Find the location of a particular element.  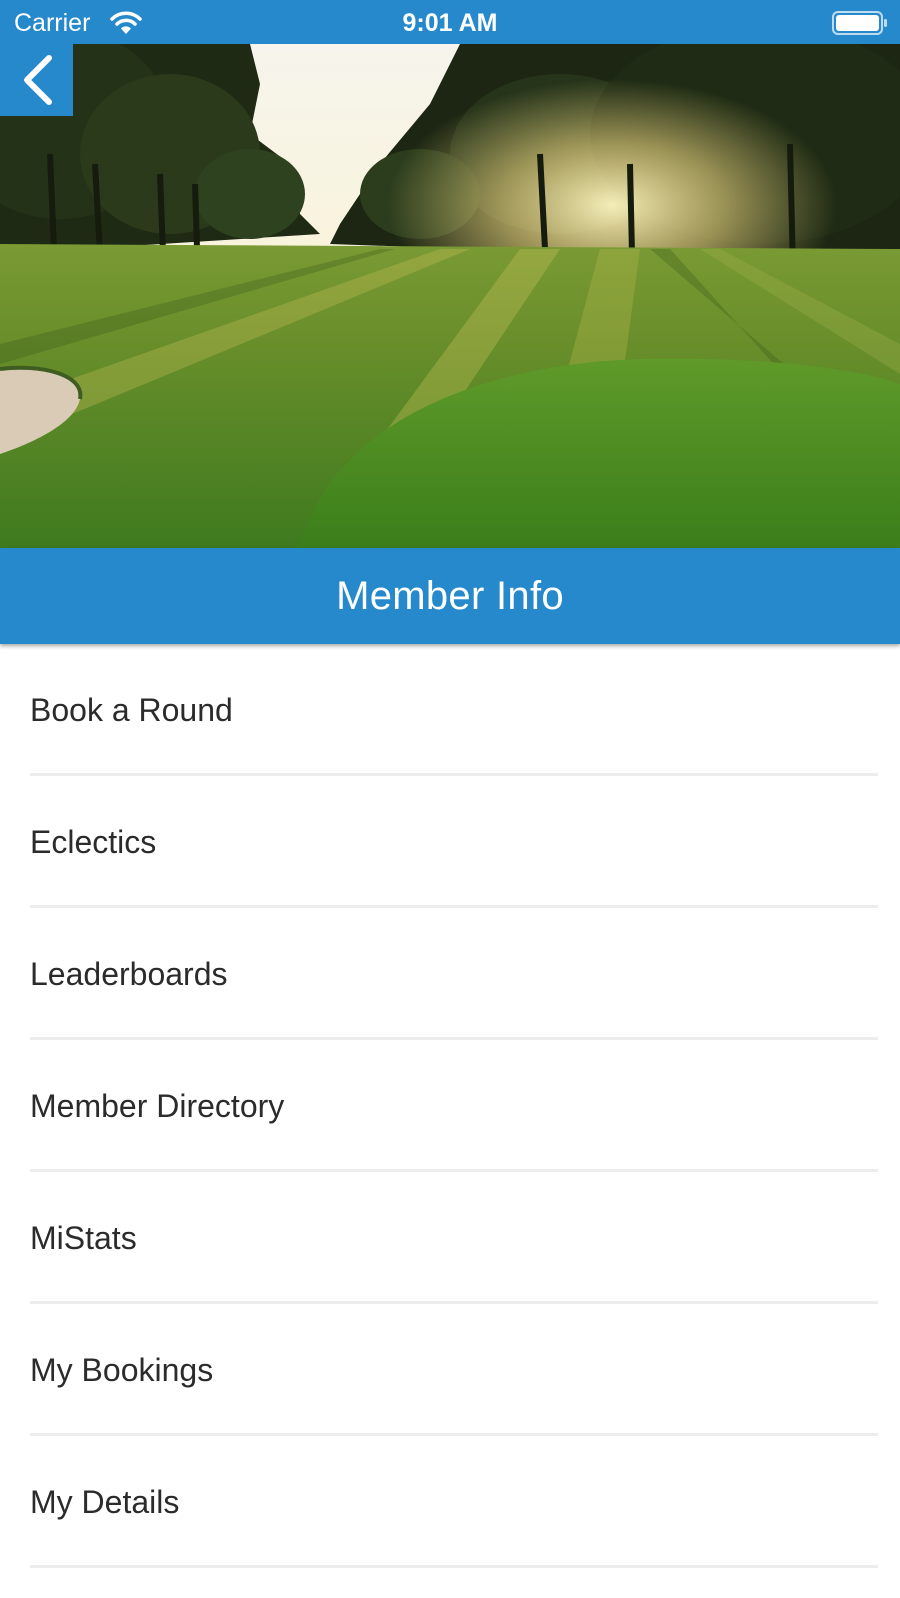

menu-item-label: Member Directory is located at coordinates (157, 1106).